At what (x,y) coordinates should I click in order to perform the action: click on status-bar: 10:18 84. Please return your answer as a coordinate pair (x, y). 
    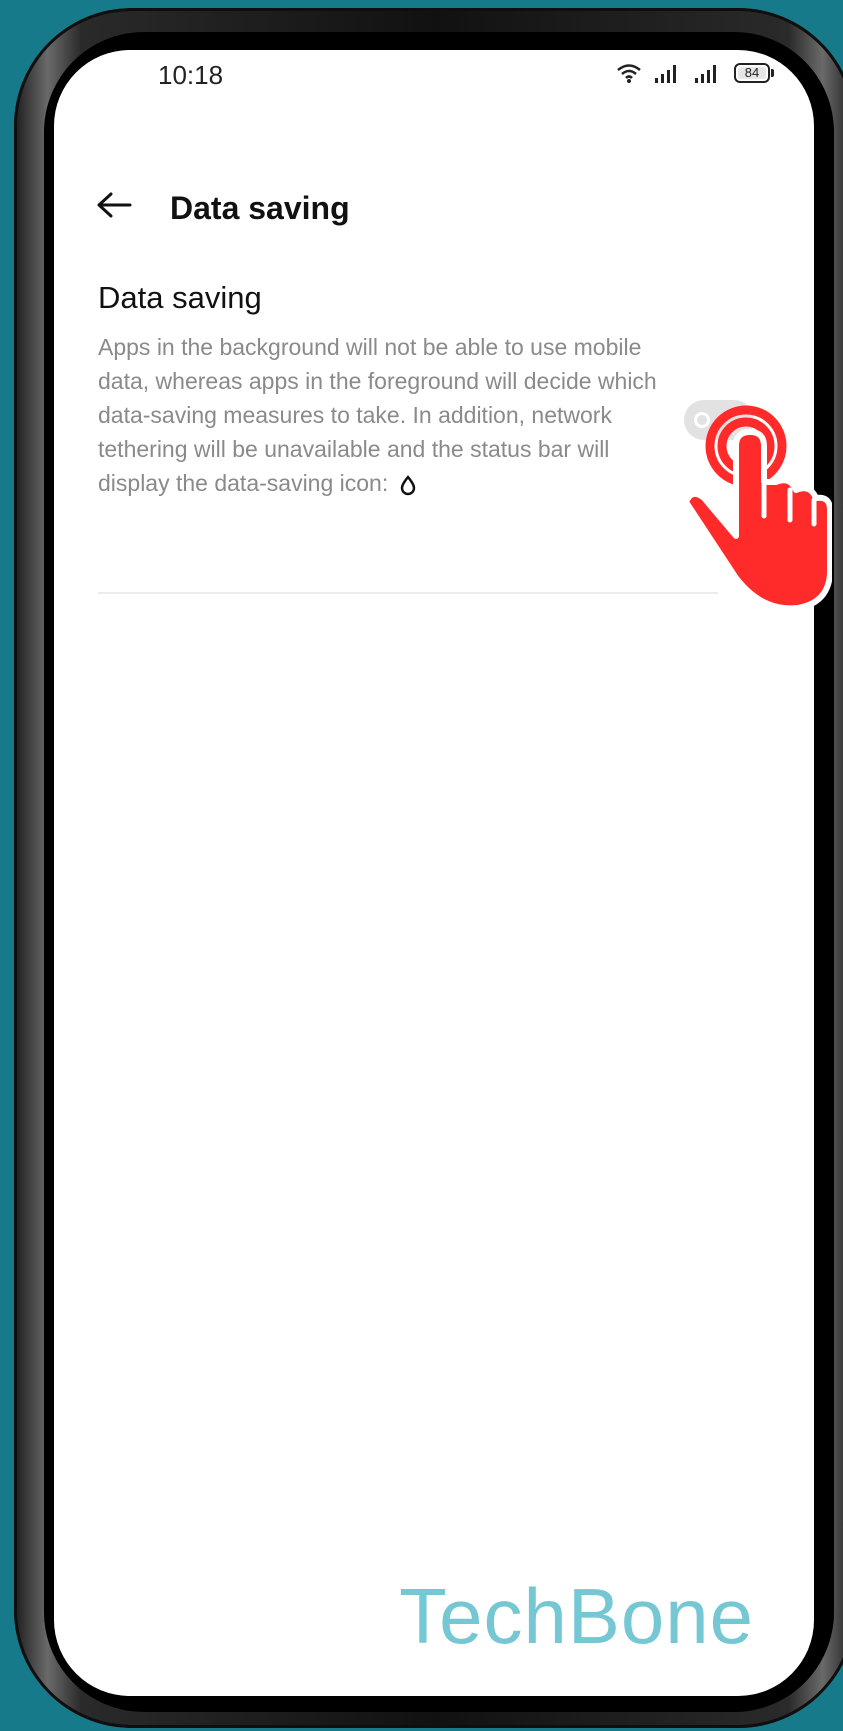
    Looking at the image, I should click on (434, 80).